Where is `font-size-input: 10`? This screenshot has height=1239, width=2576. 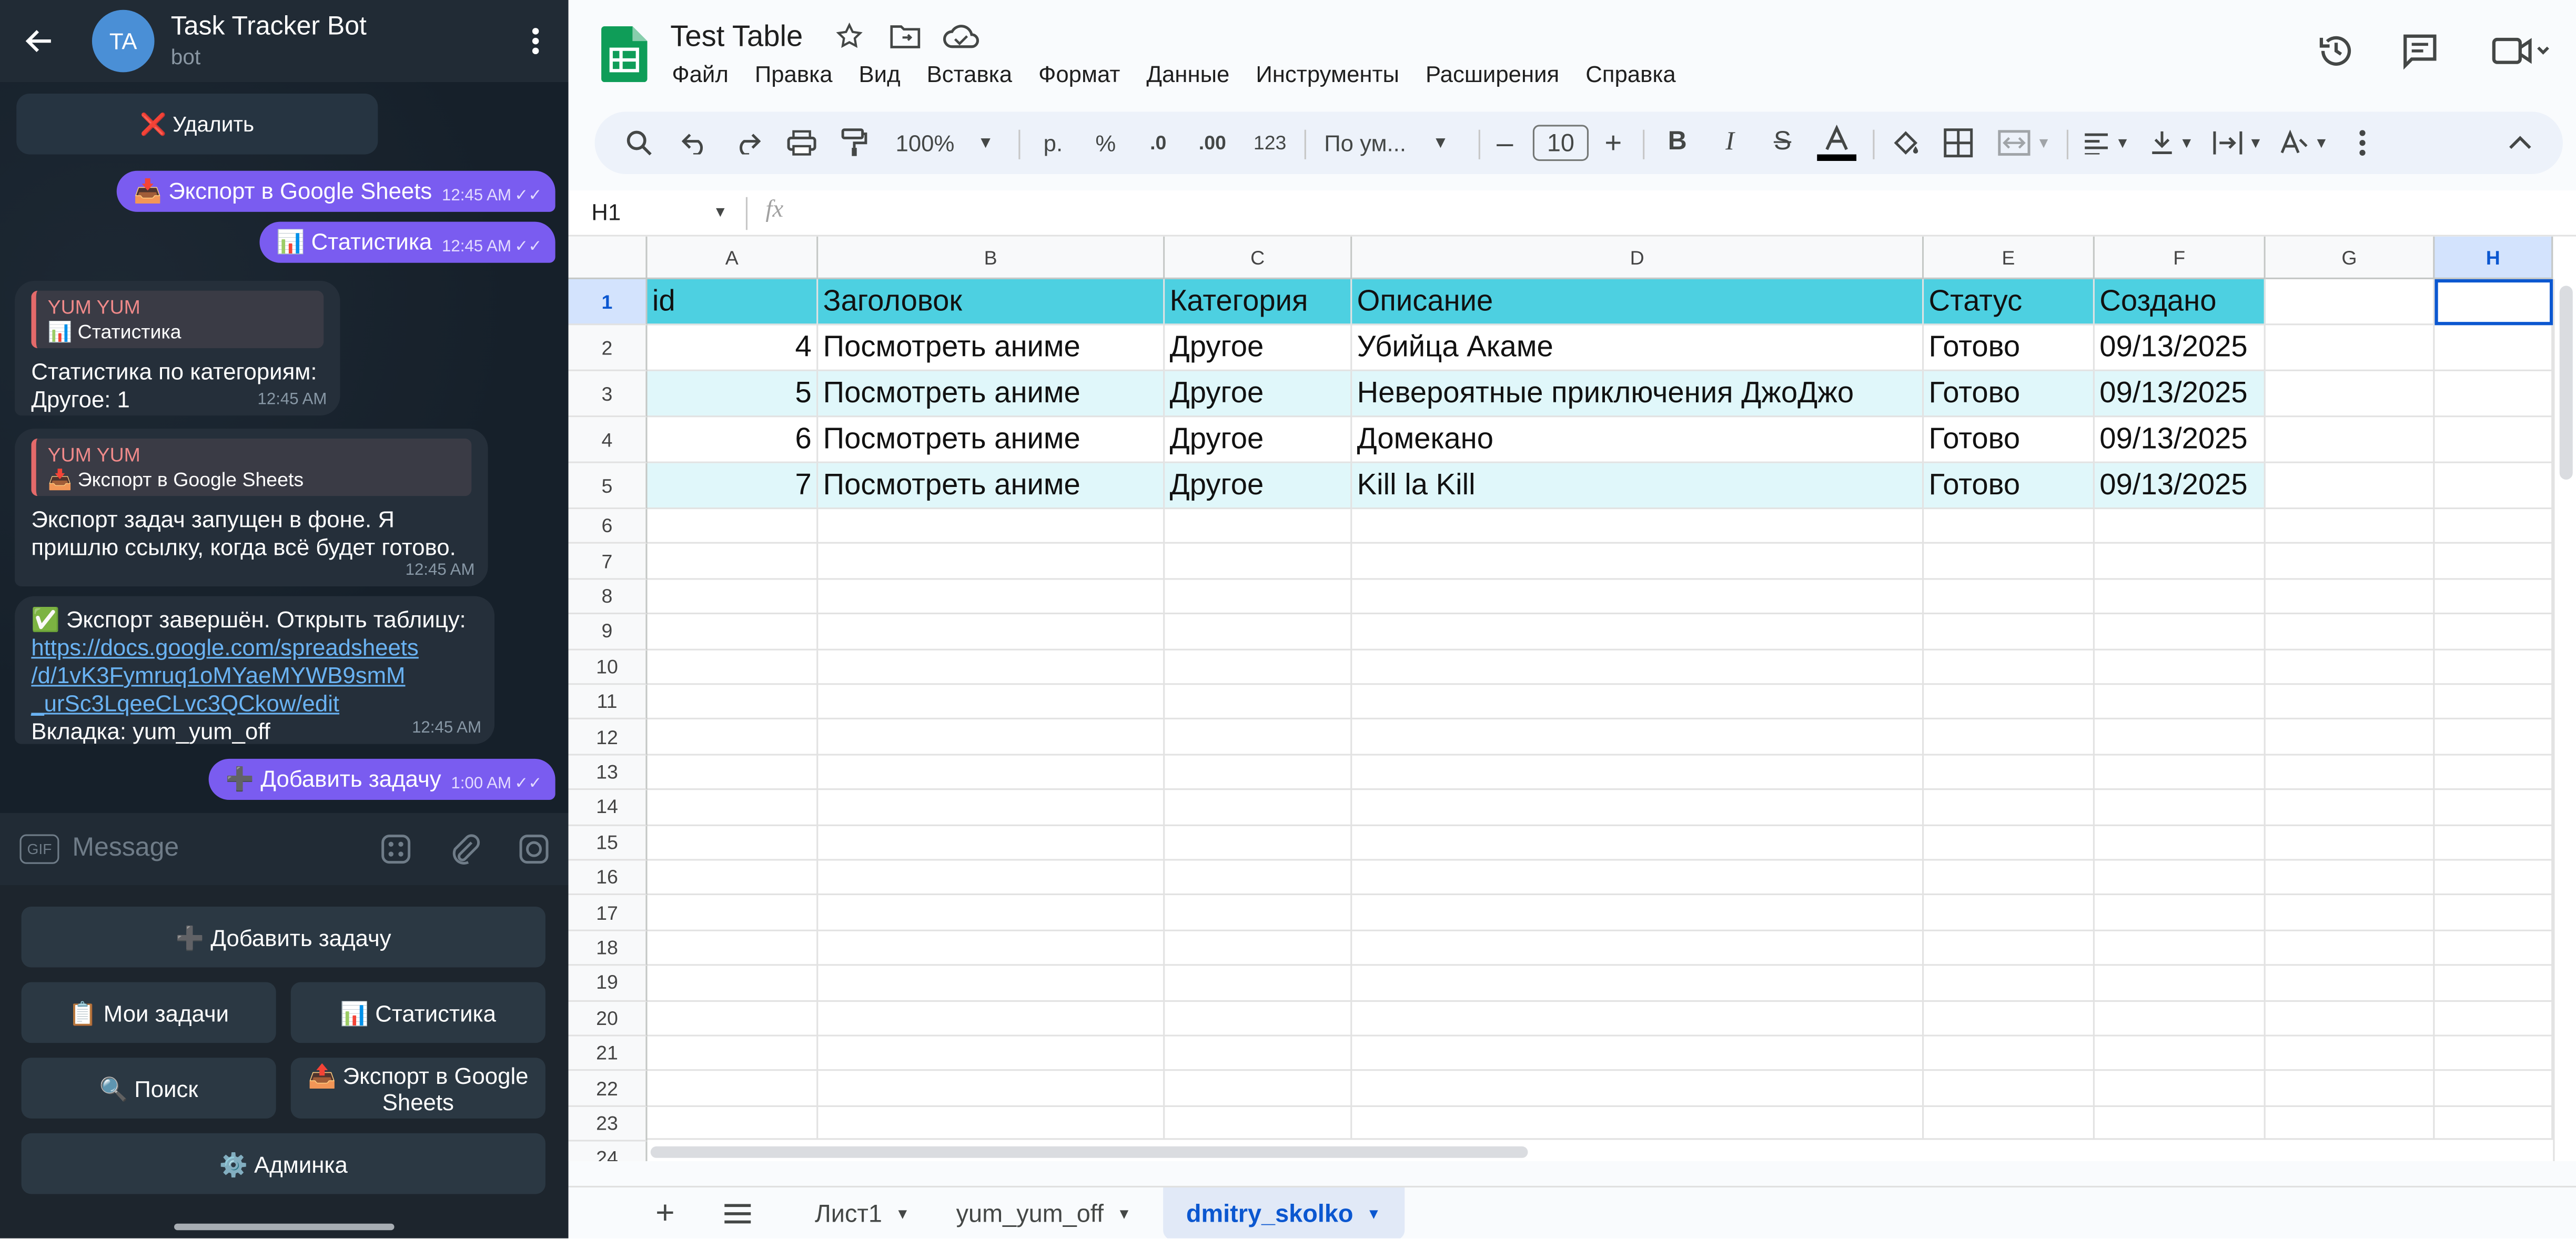 font-size-input: 10 is located at coordinates (1560, 143).